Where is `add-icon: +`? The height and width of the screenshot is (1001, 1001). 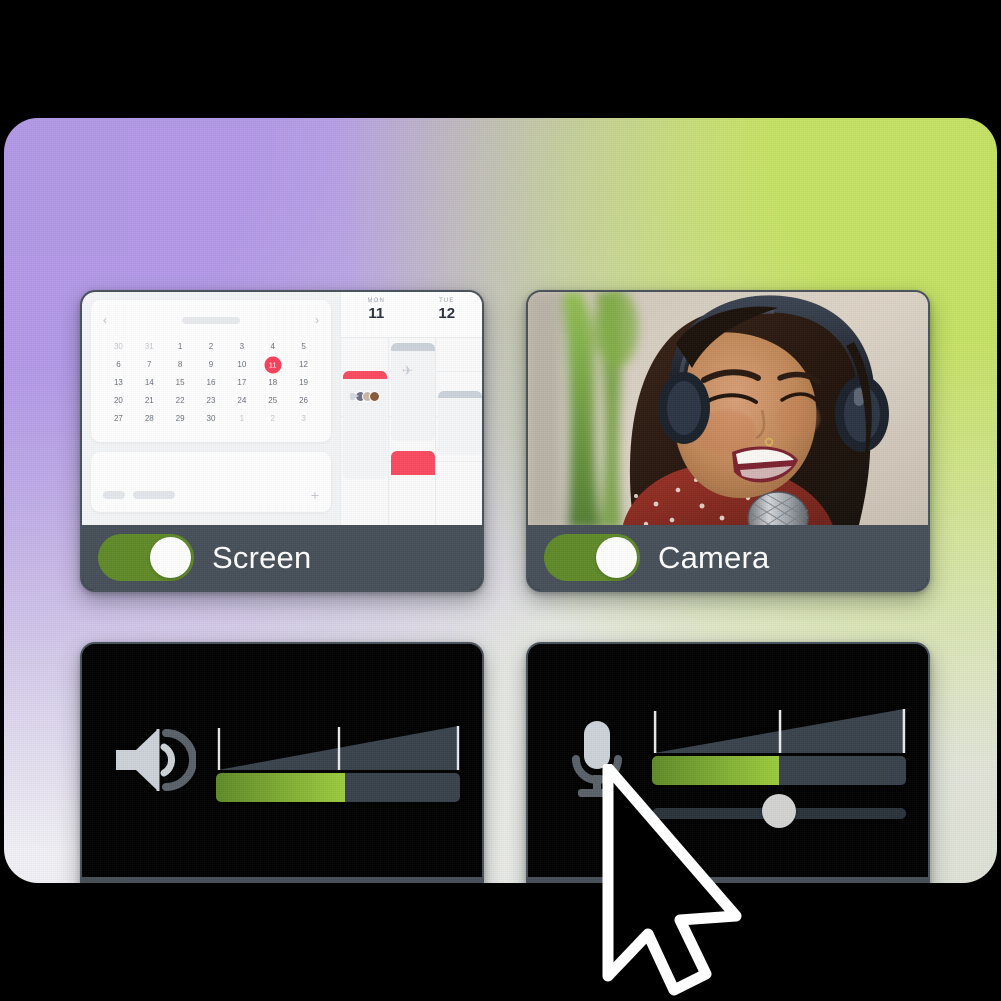
add-icon: + is located at coordinates (315, 495).